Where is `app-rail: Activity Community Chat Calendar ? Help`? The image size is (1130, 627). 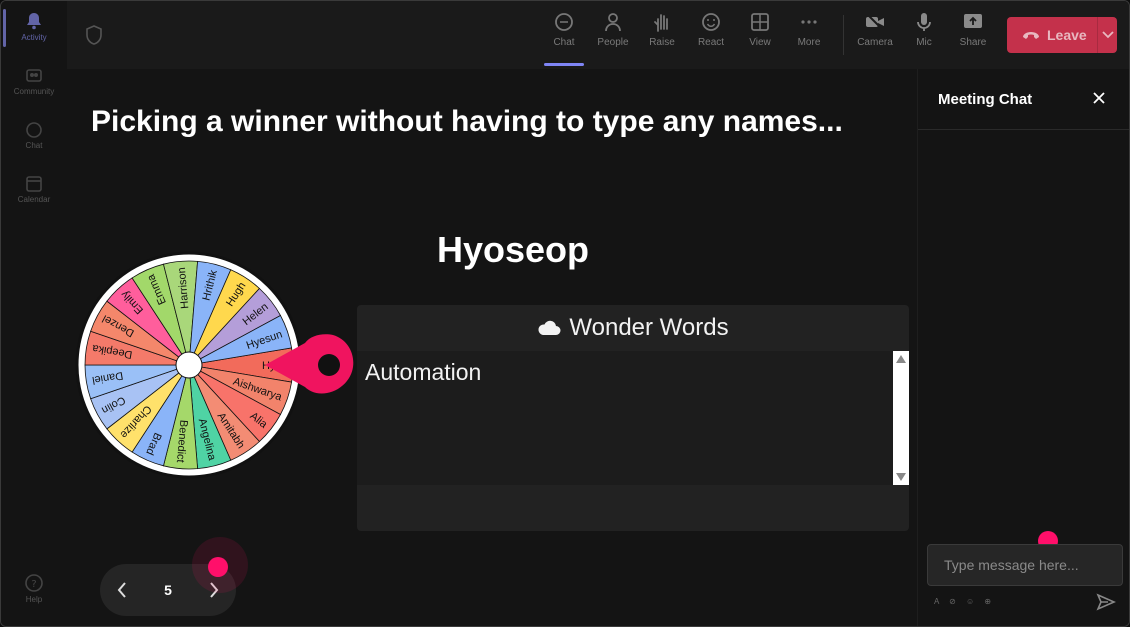 app-rail: Activity Community Chat Calendar ? Help is located at coordinates (34, 313).